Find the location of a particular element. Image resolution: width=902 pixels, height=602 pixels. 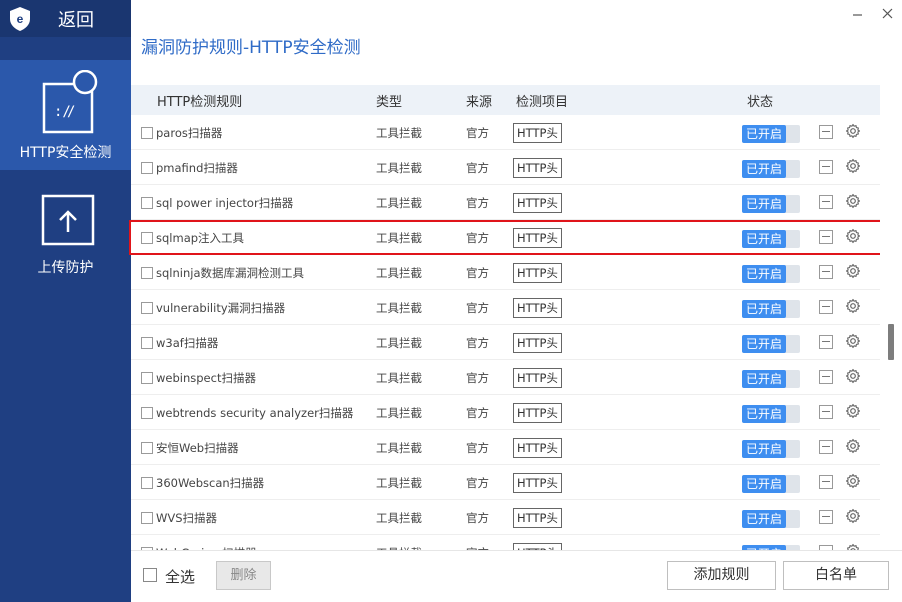

select-all-label: 全选 is located at coordinates (180, 576).